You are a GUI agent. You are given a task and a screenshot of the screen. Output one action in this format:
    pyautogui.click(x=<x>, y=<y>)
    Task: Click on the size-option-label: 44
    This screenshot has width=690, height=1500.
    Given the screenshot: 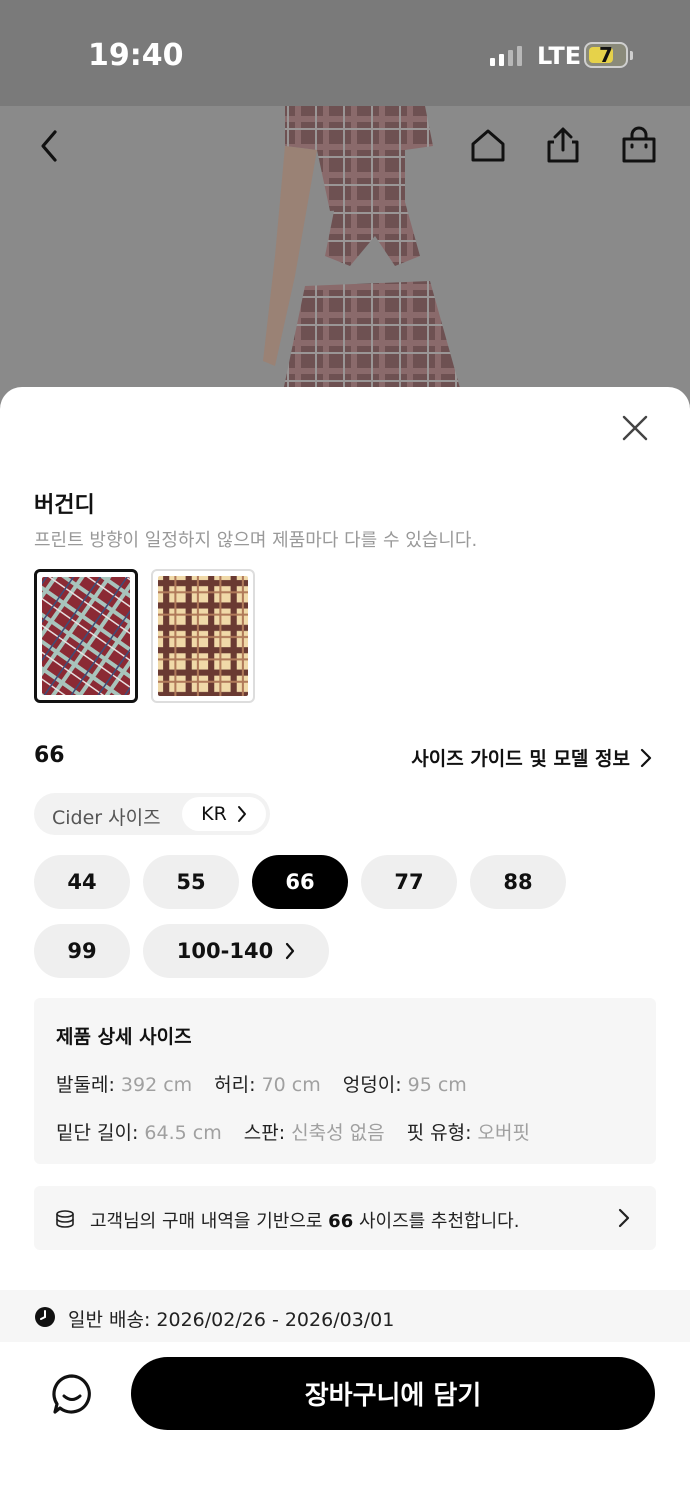 What is the action you would take?
    pyautogui.click(x=82, y=882)
    